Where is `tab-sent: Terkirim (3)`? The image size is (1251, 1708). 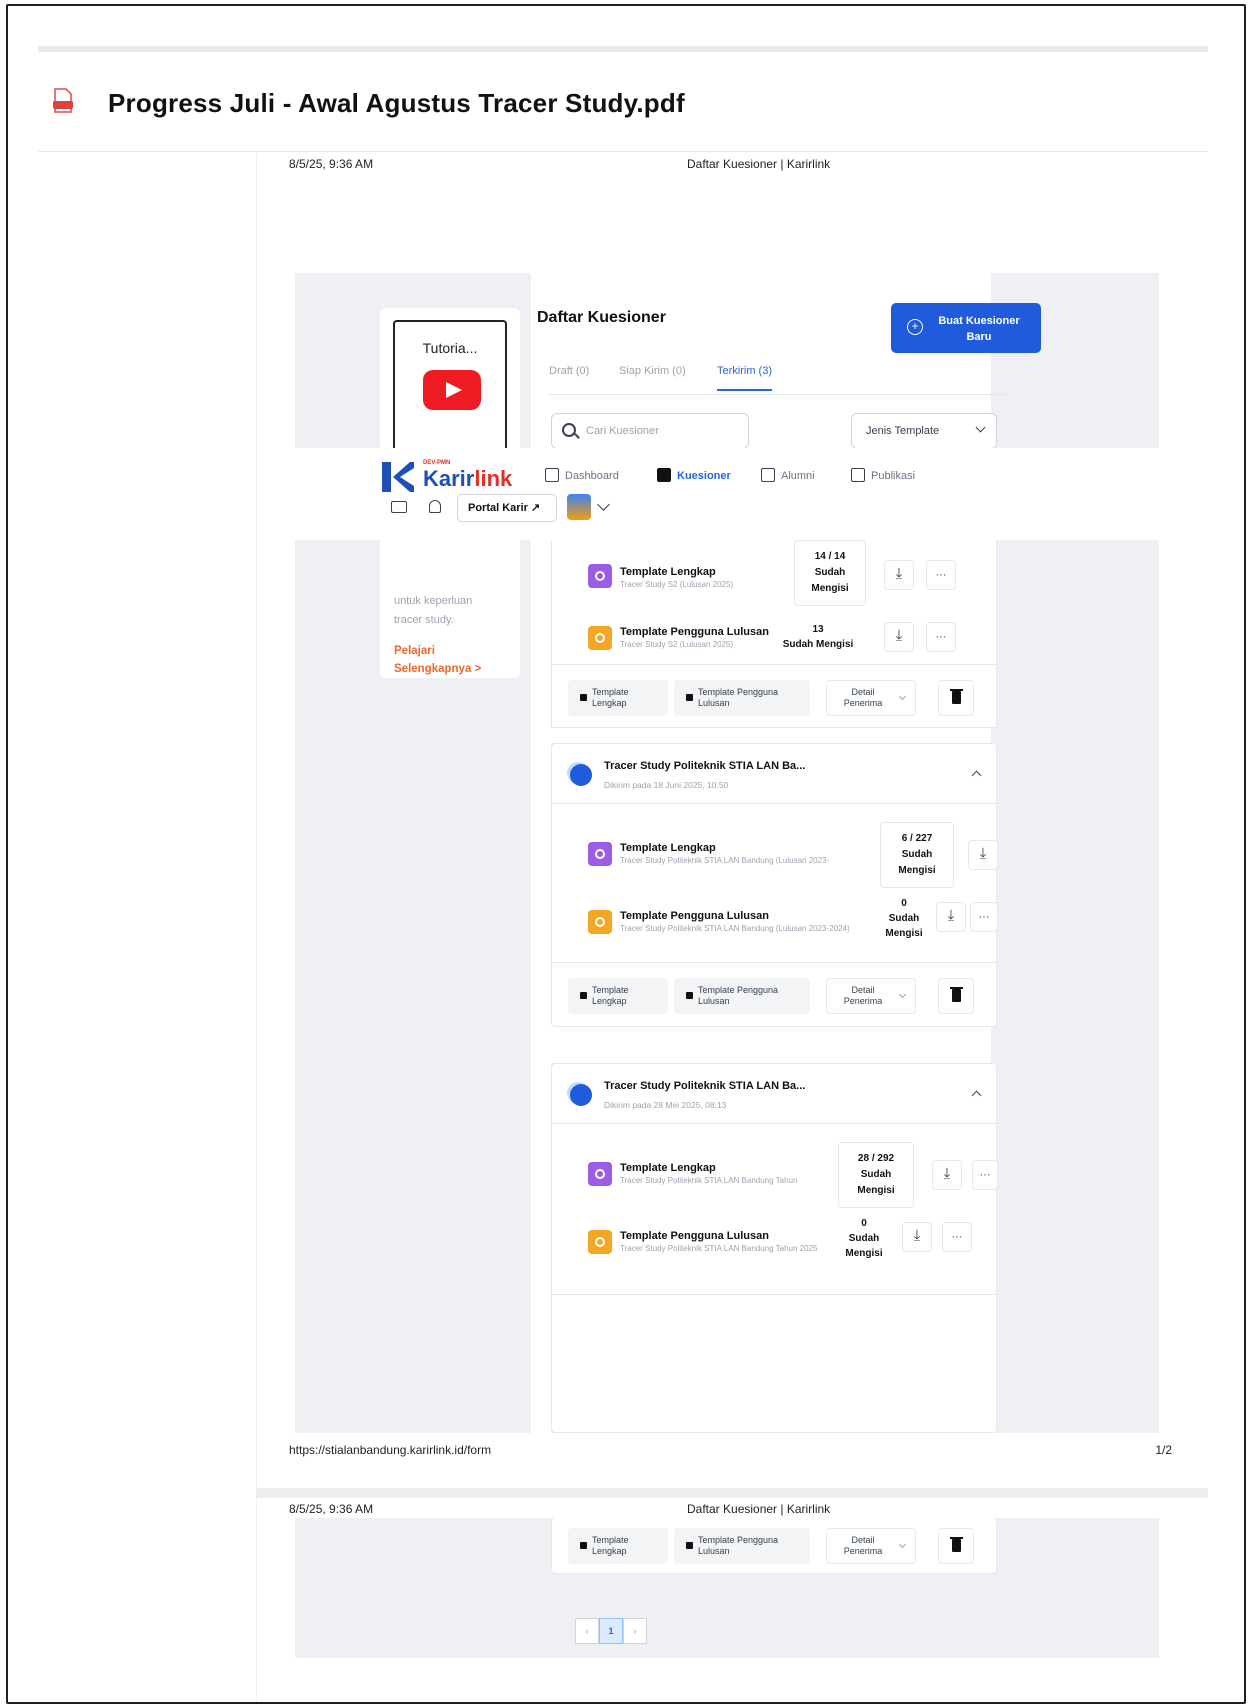 tab-sent: Terkirim (3) is located at coordinates (744, 378).